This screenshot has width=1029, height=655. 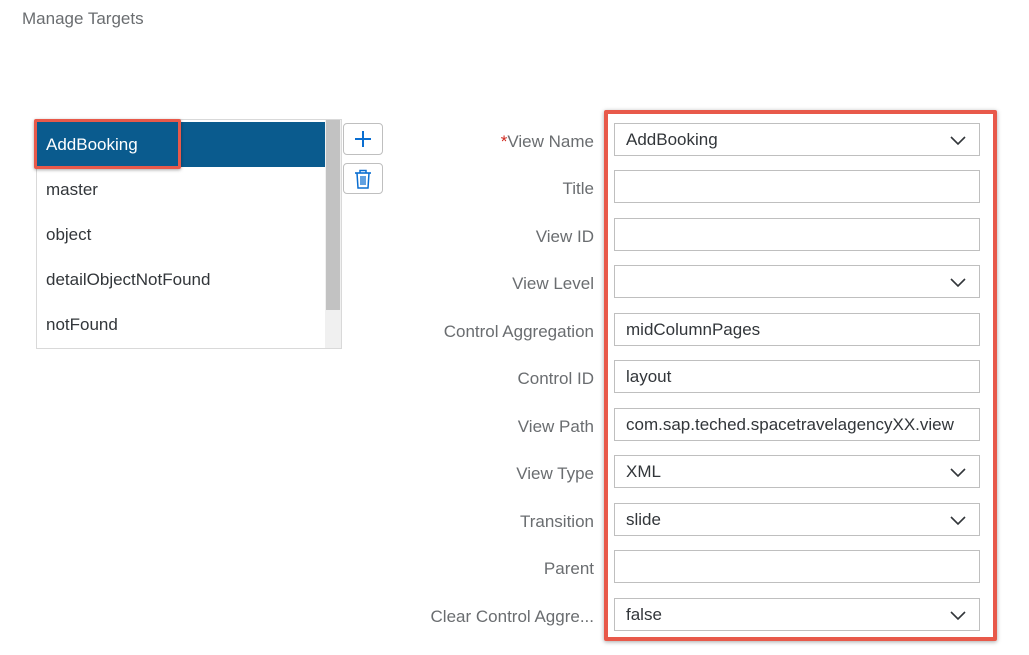 What do you see at coordinates (555, 473) in the screenshot?
I see `label-view-type: View Type` at bounding box center [555, 473].